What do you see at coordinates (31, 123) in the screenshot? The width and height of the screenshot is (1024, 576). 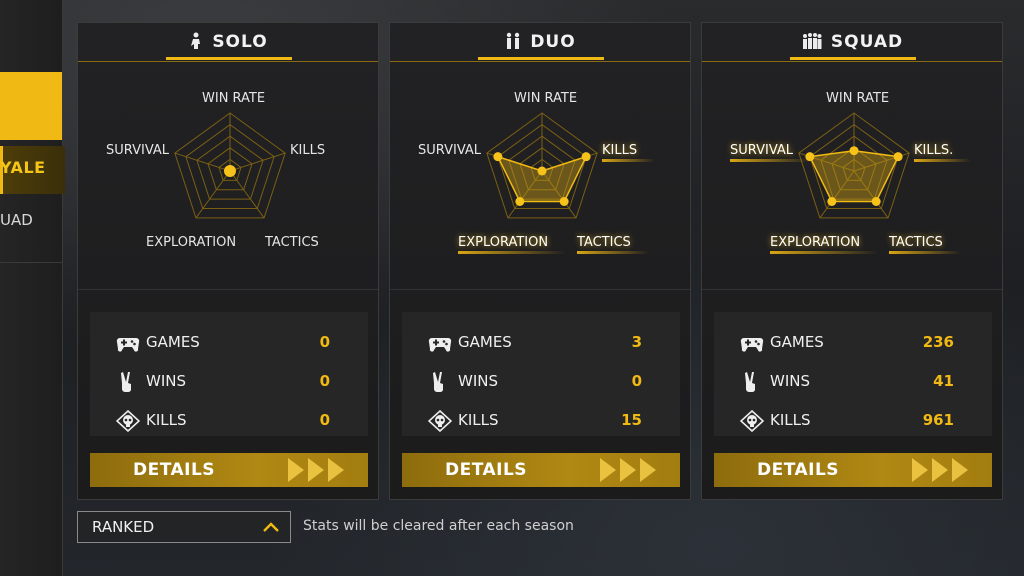 I see `sidebar-item-selected` at bounding box center [31, 123].